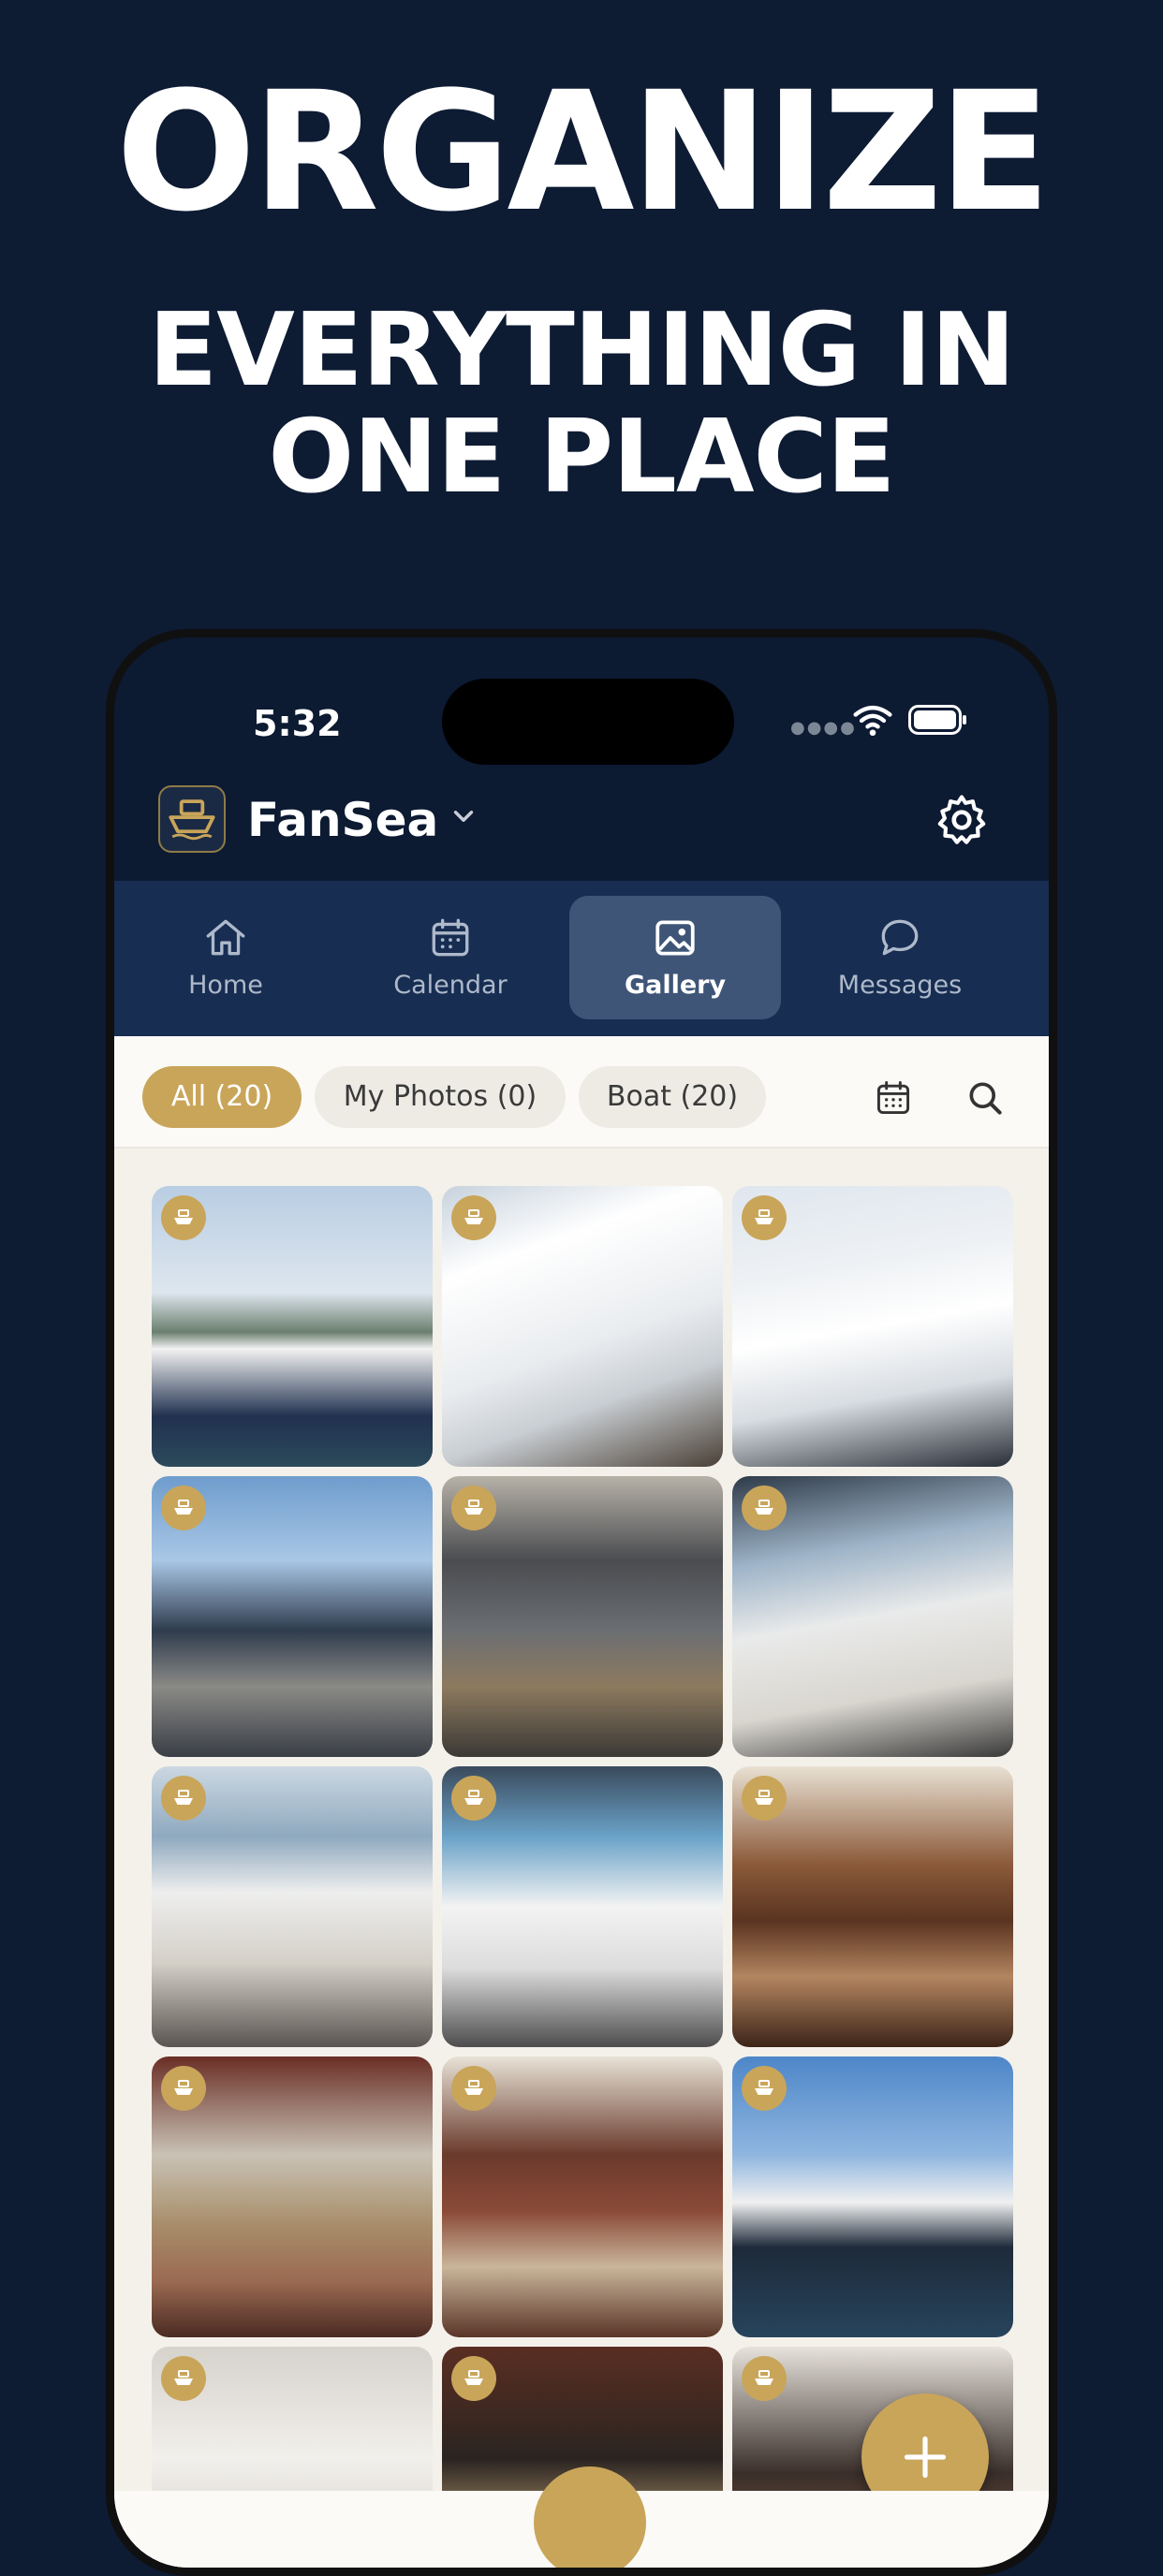  Describe the element at coordinates (873, 721) in the screenshot. I see `wifi-icon` at that location.